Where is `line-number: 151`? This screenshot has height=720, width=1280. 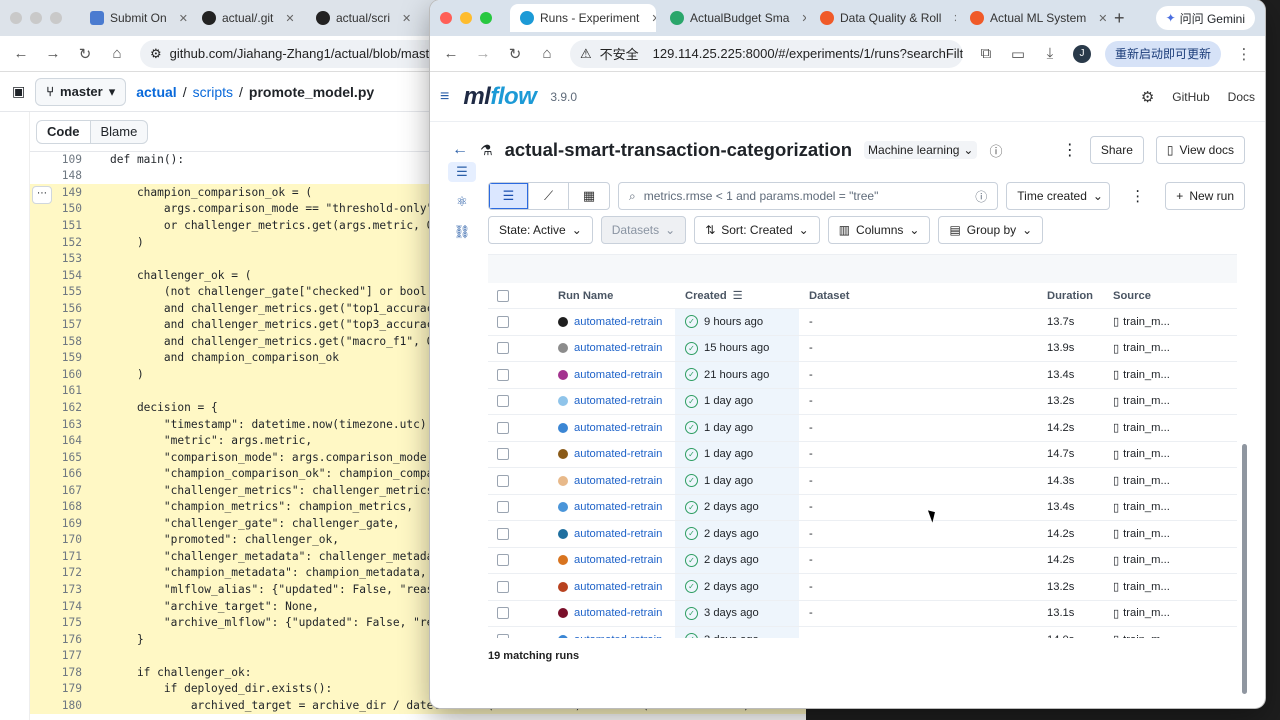 line-number: 151 is located at coordinates (70, 225).